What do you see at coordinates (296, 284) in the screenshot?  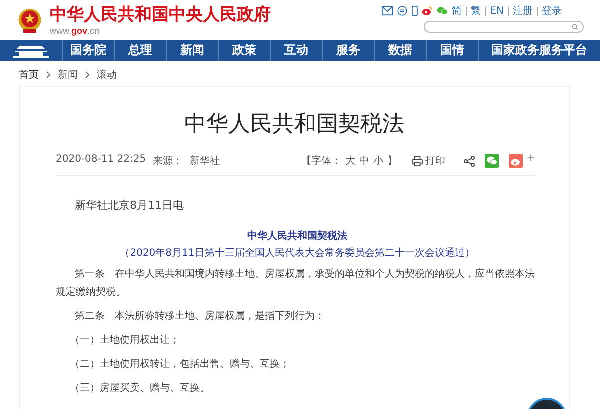 I see `paragraph: 第一条 在中华人民共和国境内转移土地、房屋权属，承受的单位和个人为契税的纳税人，应当依照本法规定缴纳契税。` at bounding box center [296, 284].